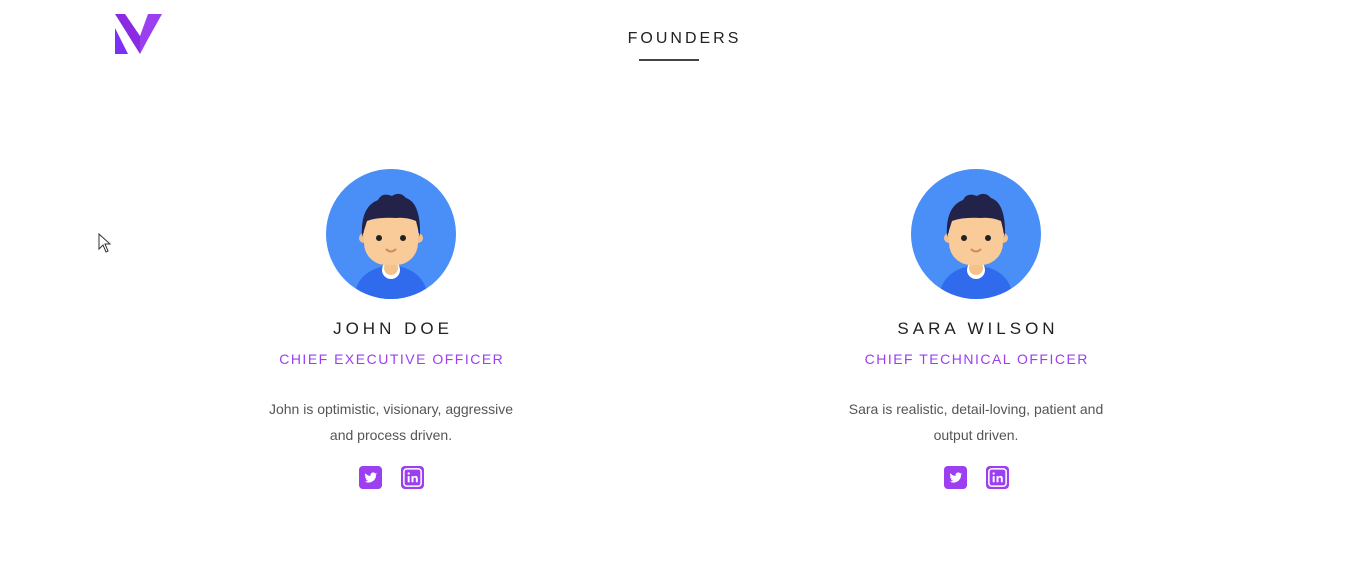 This screenshot has width=1366, height=567. I want to click on founder-name: JOHN DOE, so click(393, 328).